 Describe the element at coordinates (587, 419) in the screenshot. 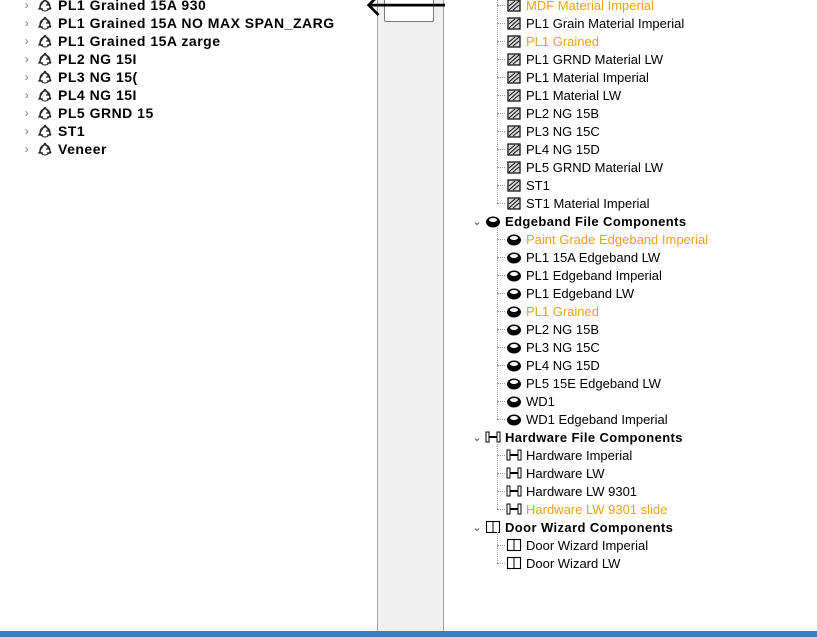

I see `tree-item: WD1 Edgeband Imperial` at that location.